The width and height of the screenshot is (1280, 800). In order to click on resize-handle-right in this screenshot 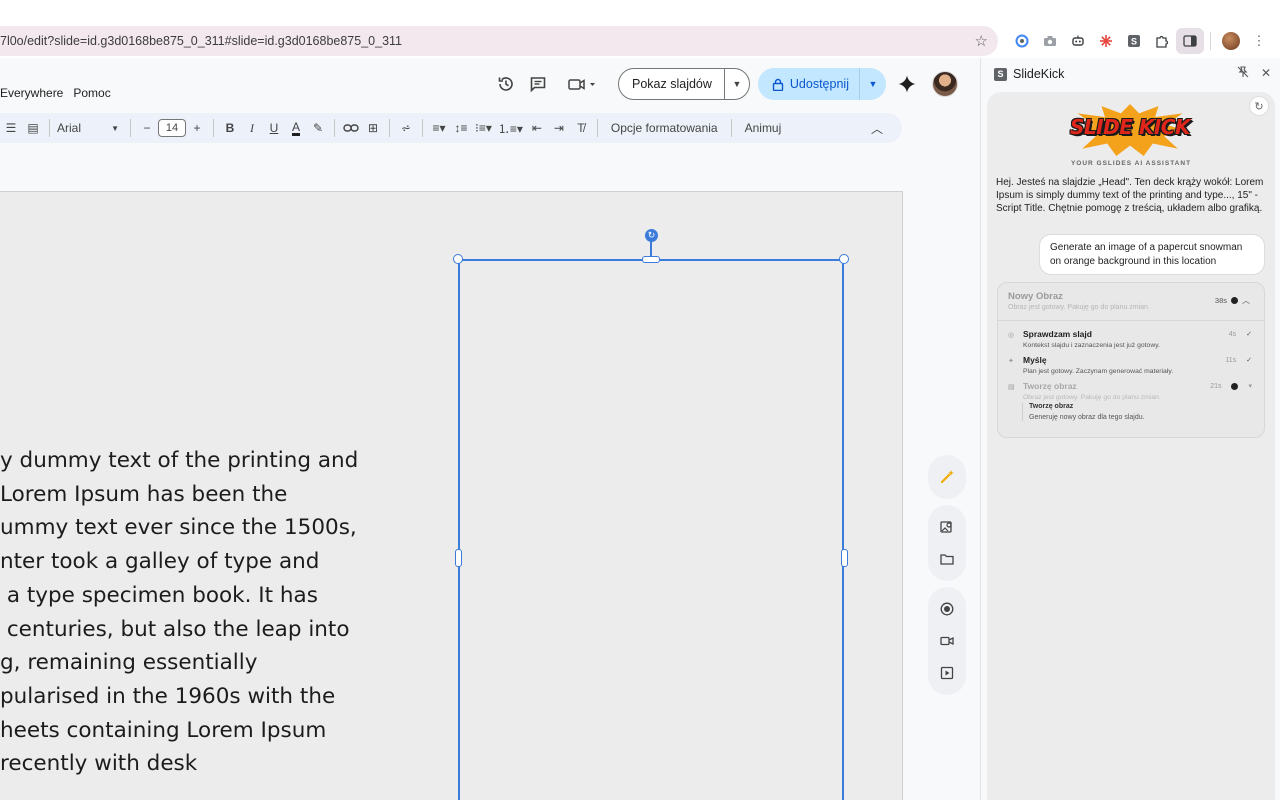, I will do `click(844, 558)`.